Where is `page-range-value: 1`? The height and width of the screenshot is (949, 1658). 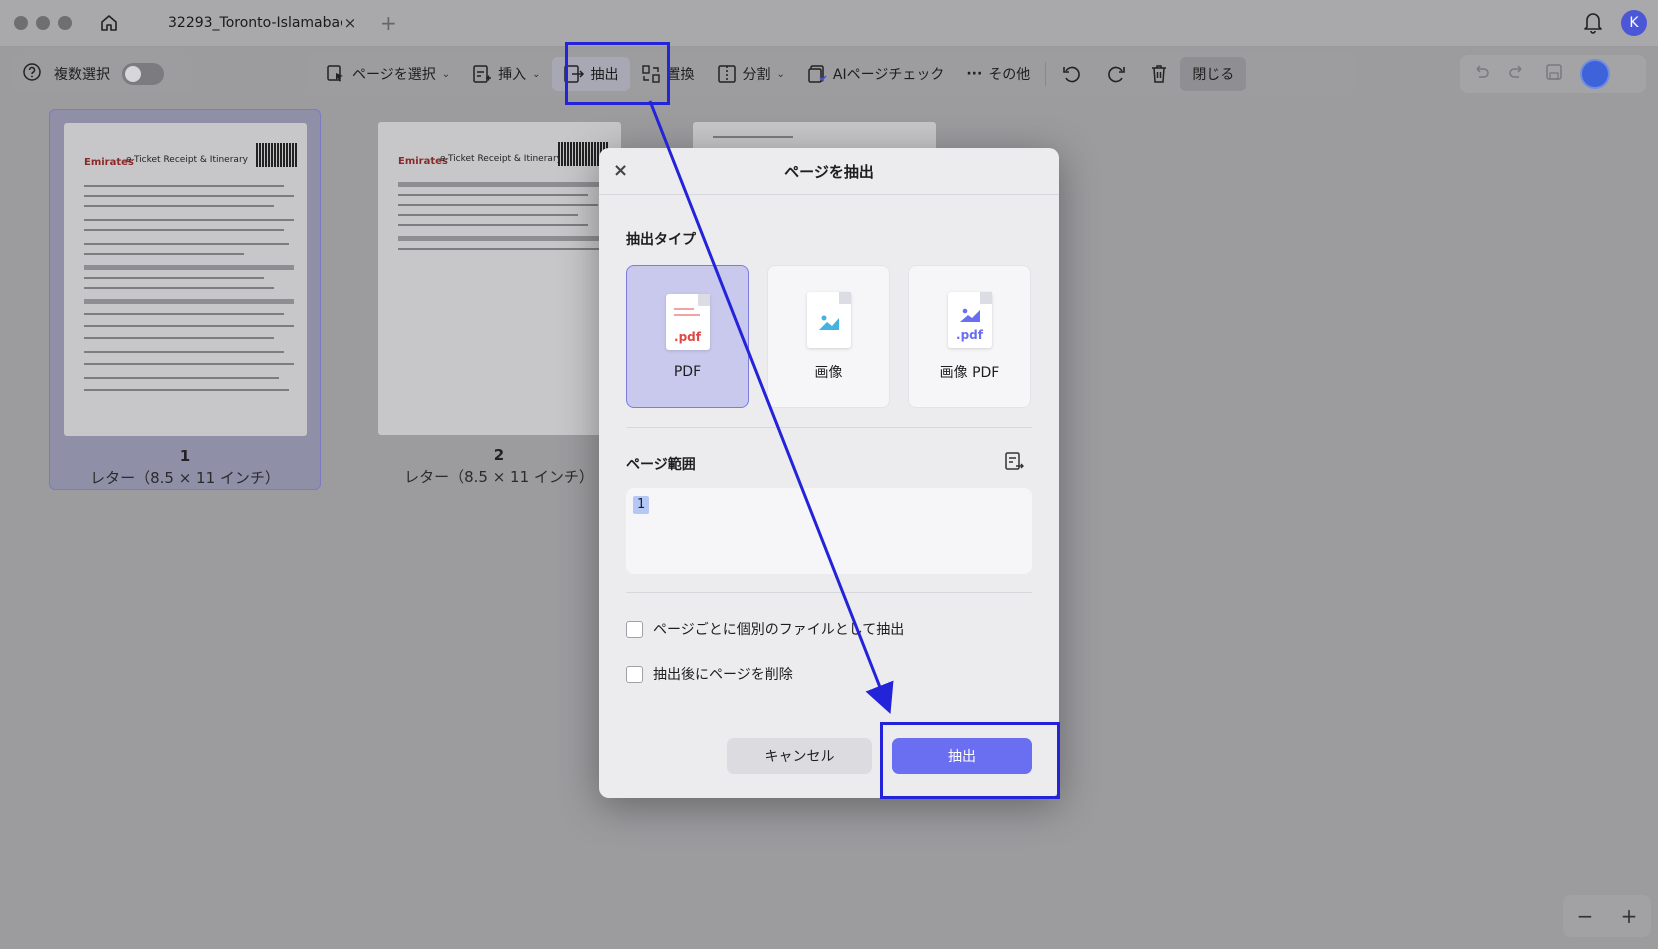
page-range-value: 1 is located at coordinates (641, 505).